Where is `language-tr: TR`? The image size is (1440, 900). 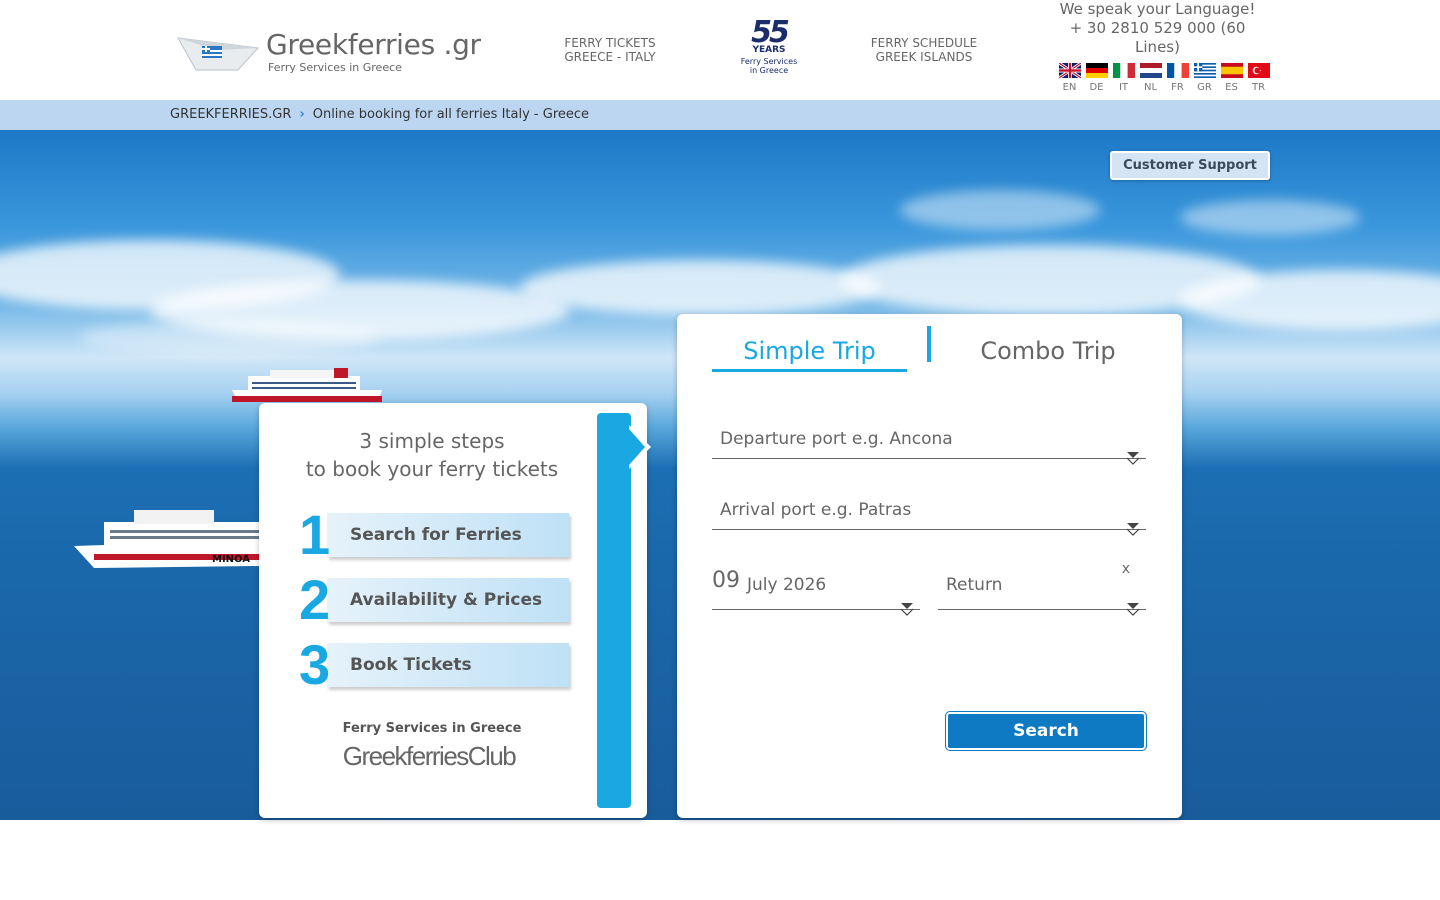 language-tr: TR is located at coordinates (1258, 78).